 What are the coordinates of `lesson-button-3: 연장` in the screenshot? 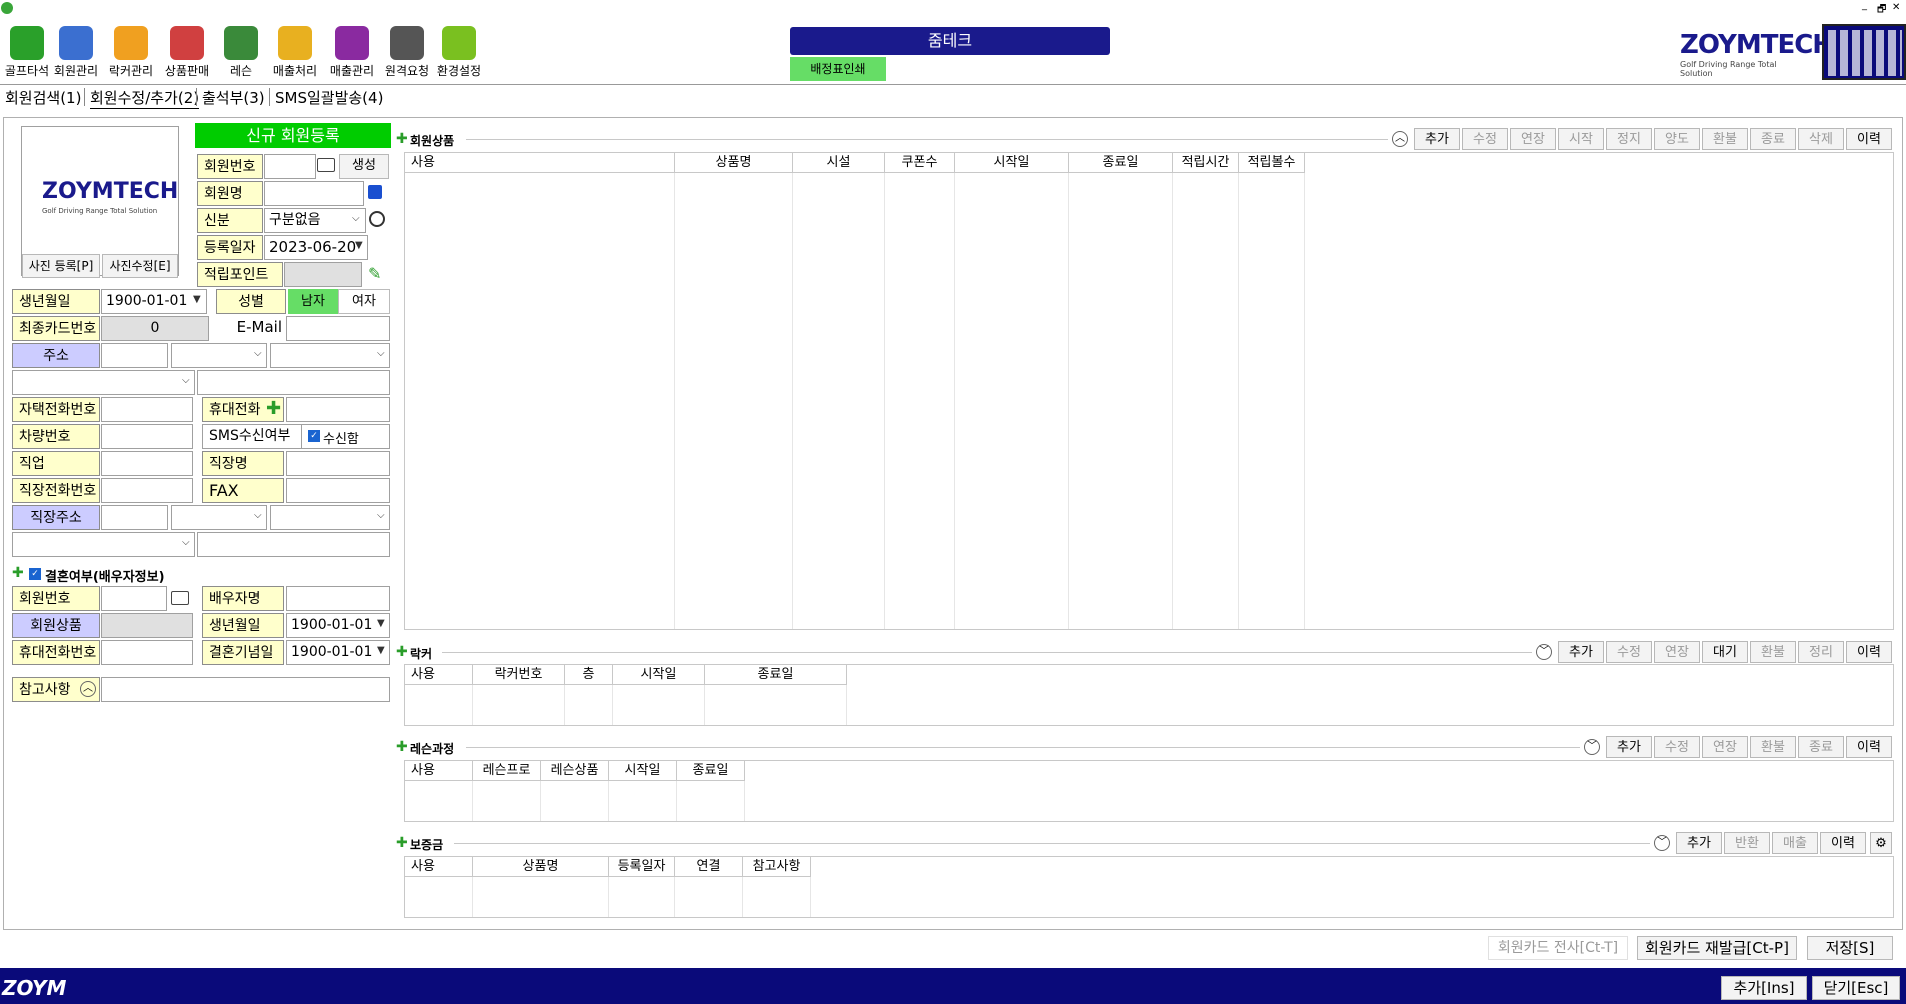 It's located at (1725, 747).